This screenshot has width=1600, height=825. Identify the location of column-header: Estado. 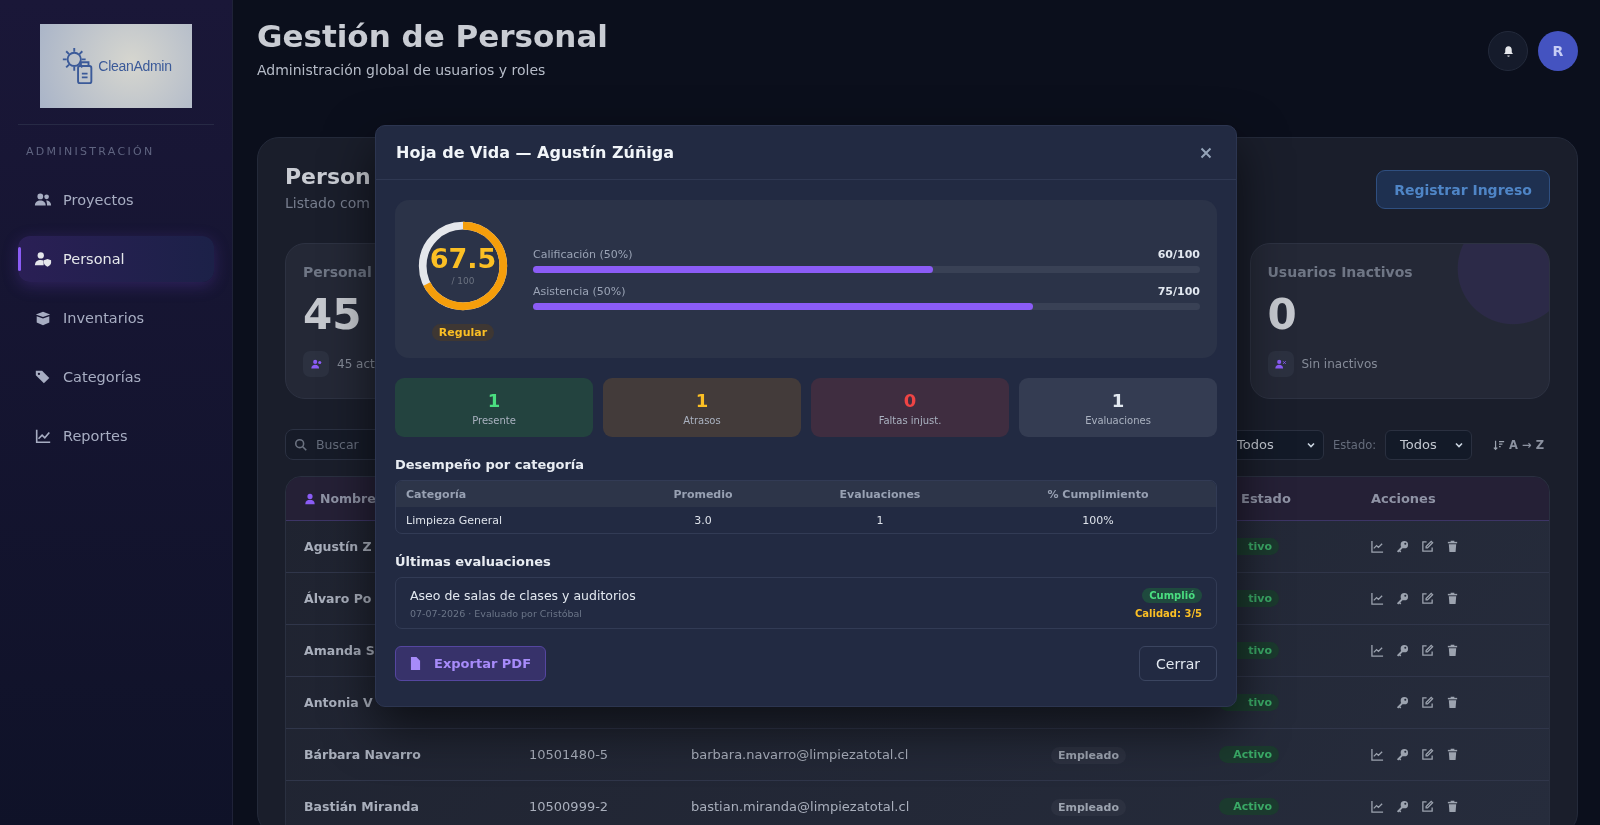
(1266, 498).